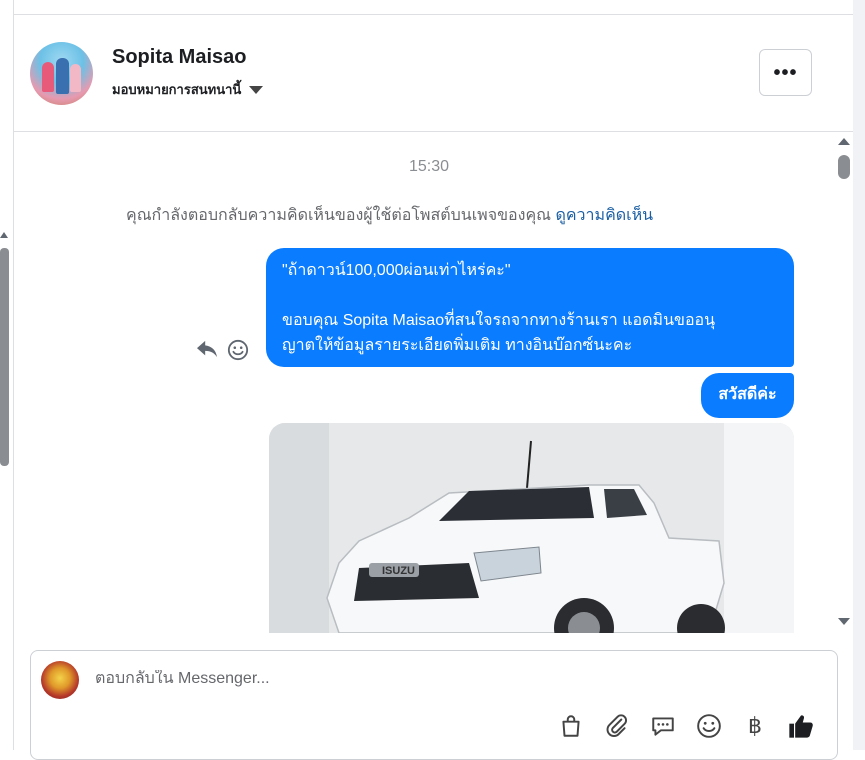 The width and height of the screenshot is (865, 760). I want to click on more-options-button: •••, so click(785, 72).